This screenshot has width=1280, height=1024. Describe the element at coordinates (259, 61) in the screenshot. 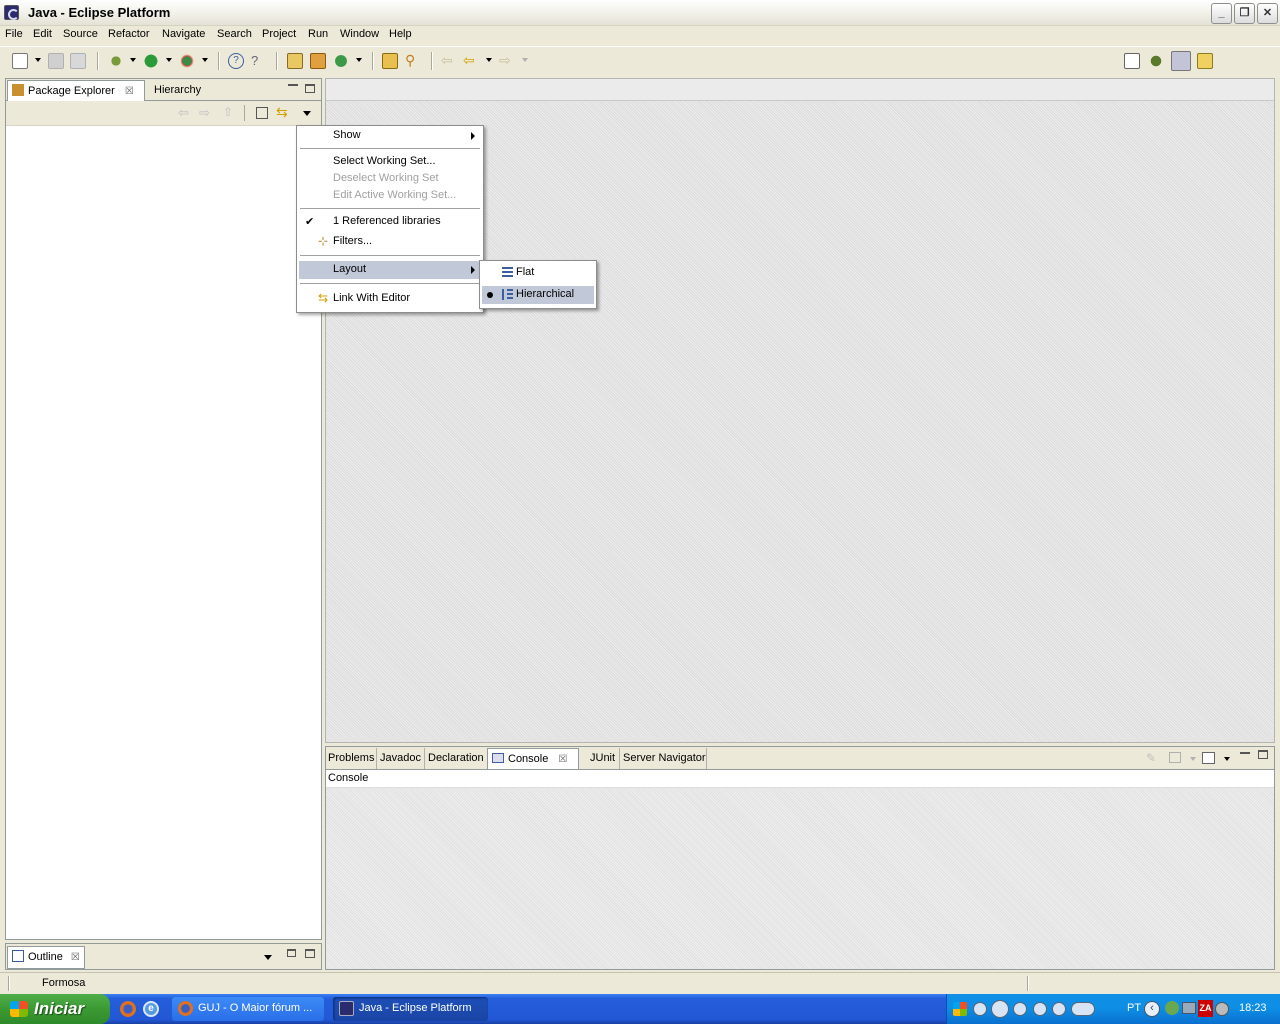

I see `help-search-icon: ?` at that location.